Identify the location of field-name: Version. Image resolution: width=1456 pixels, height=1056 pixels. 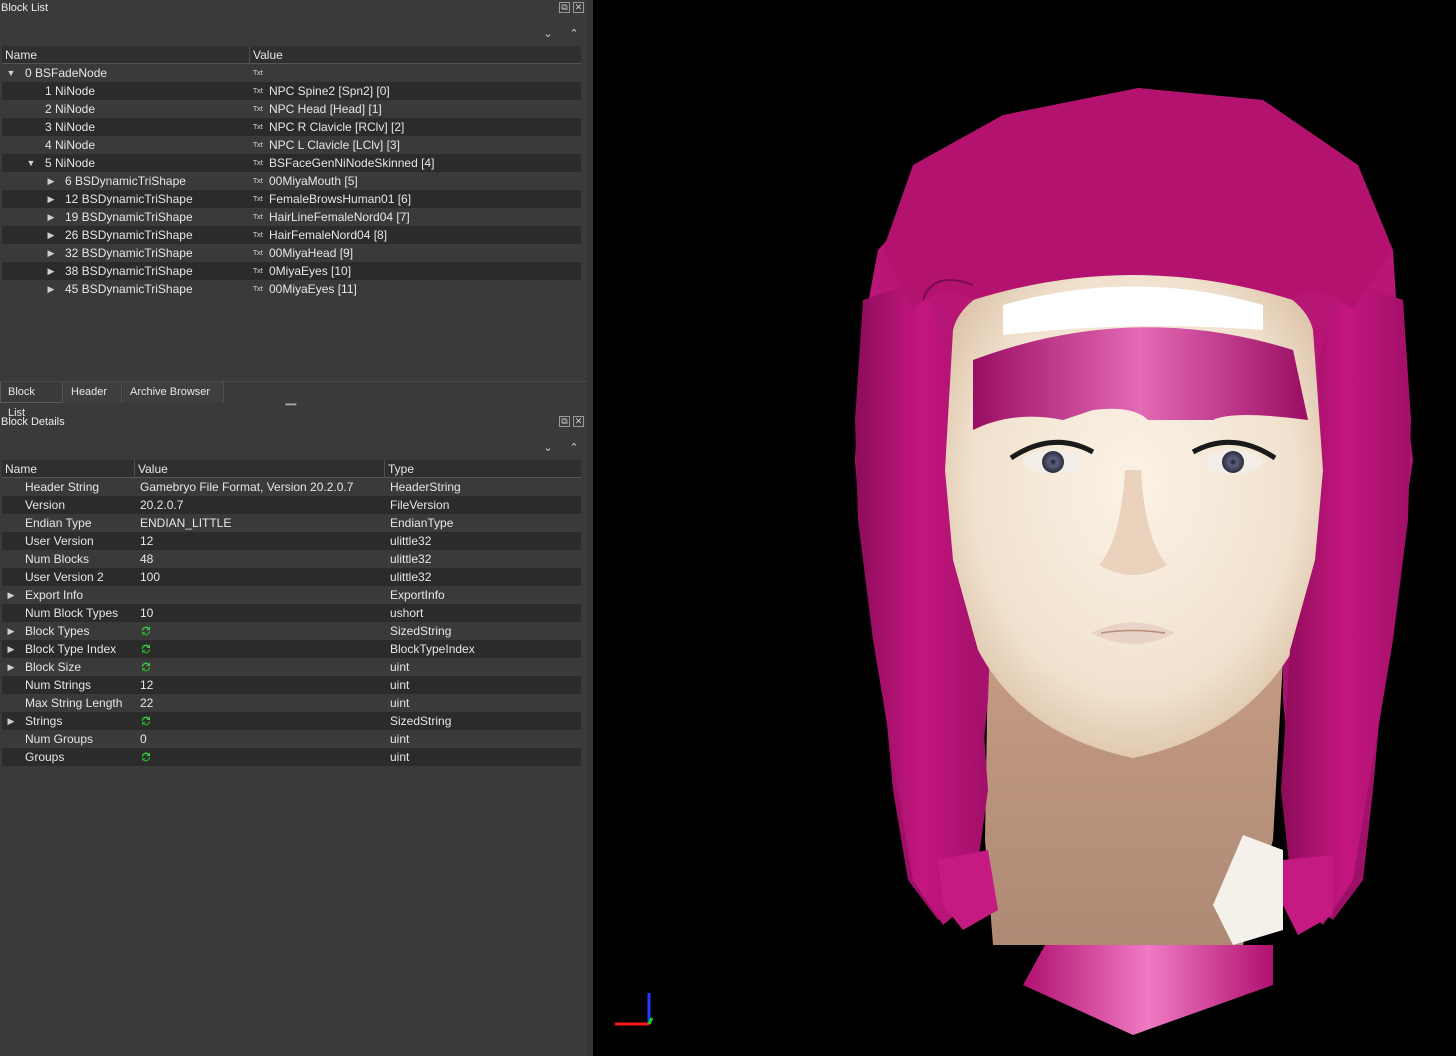
(45, 505).